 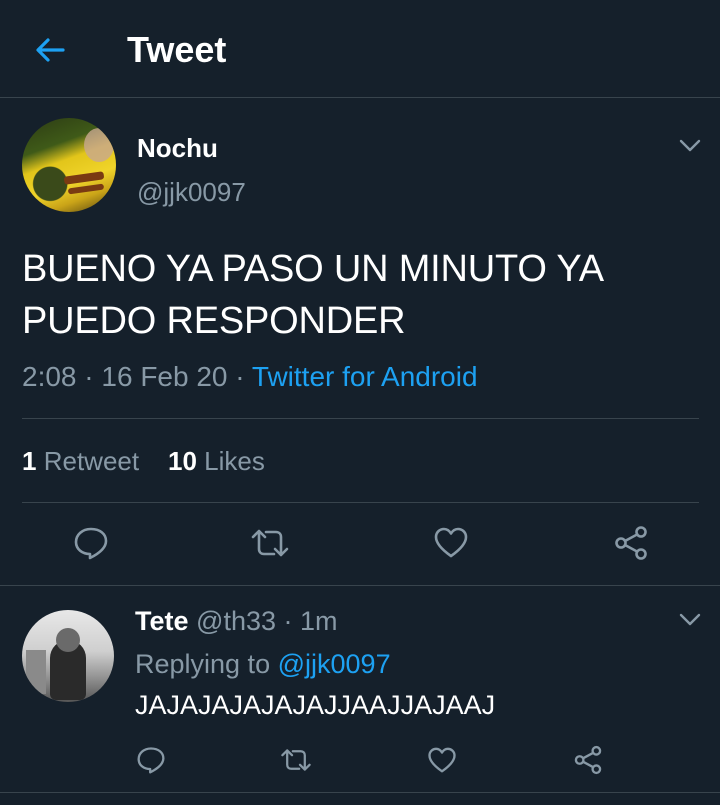 I want to click on tweet-date: 16 Feb 20, so click(x=164, y=376).